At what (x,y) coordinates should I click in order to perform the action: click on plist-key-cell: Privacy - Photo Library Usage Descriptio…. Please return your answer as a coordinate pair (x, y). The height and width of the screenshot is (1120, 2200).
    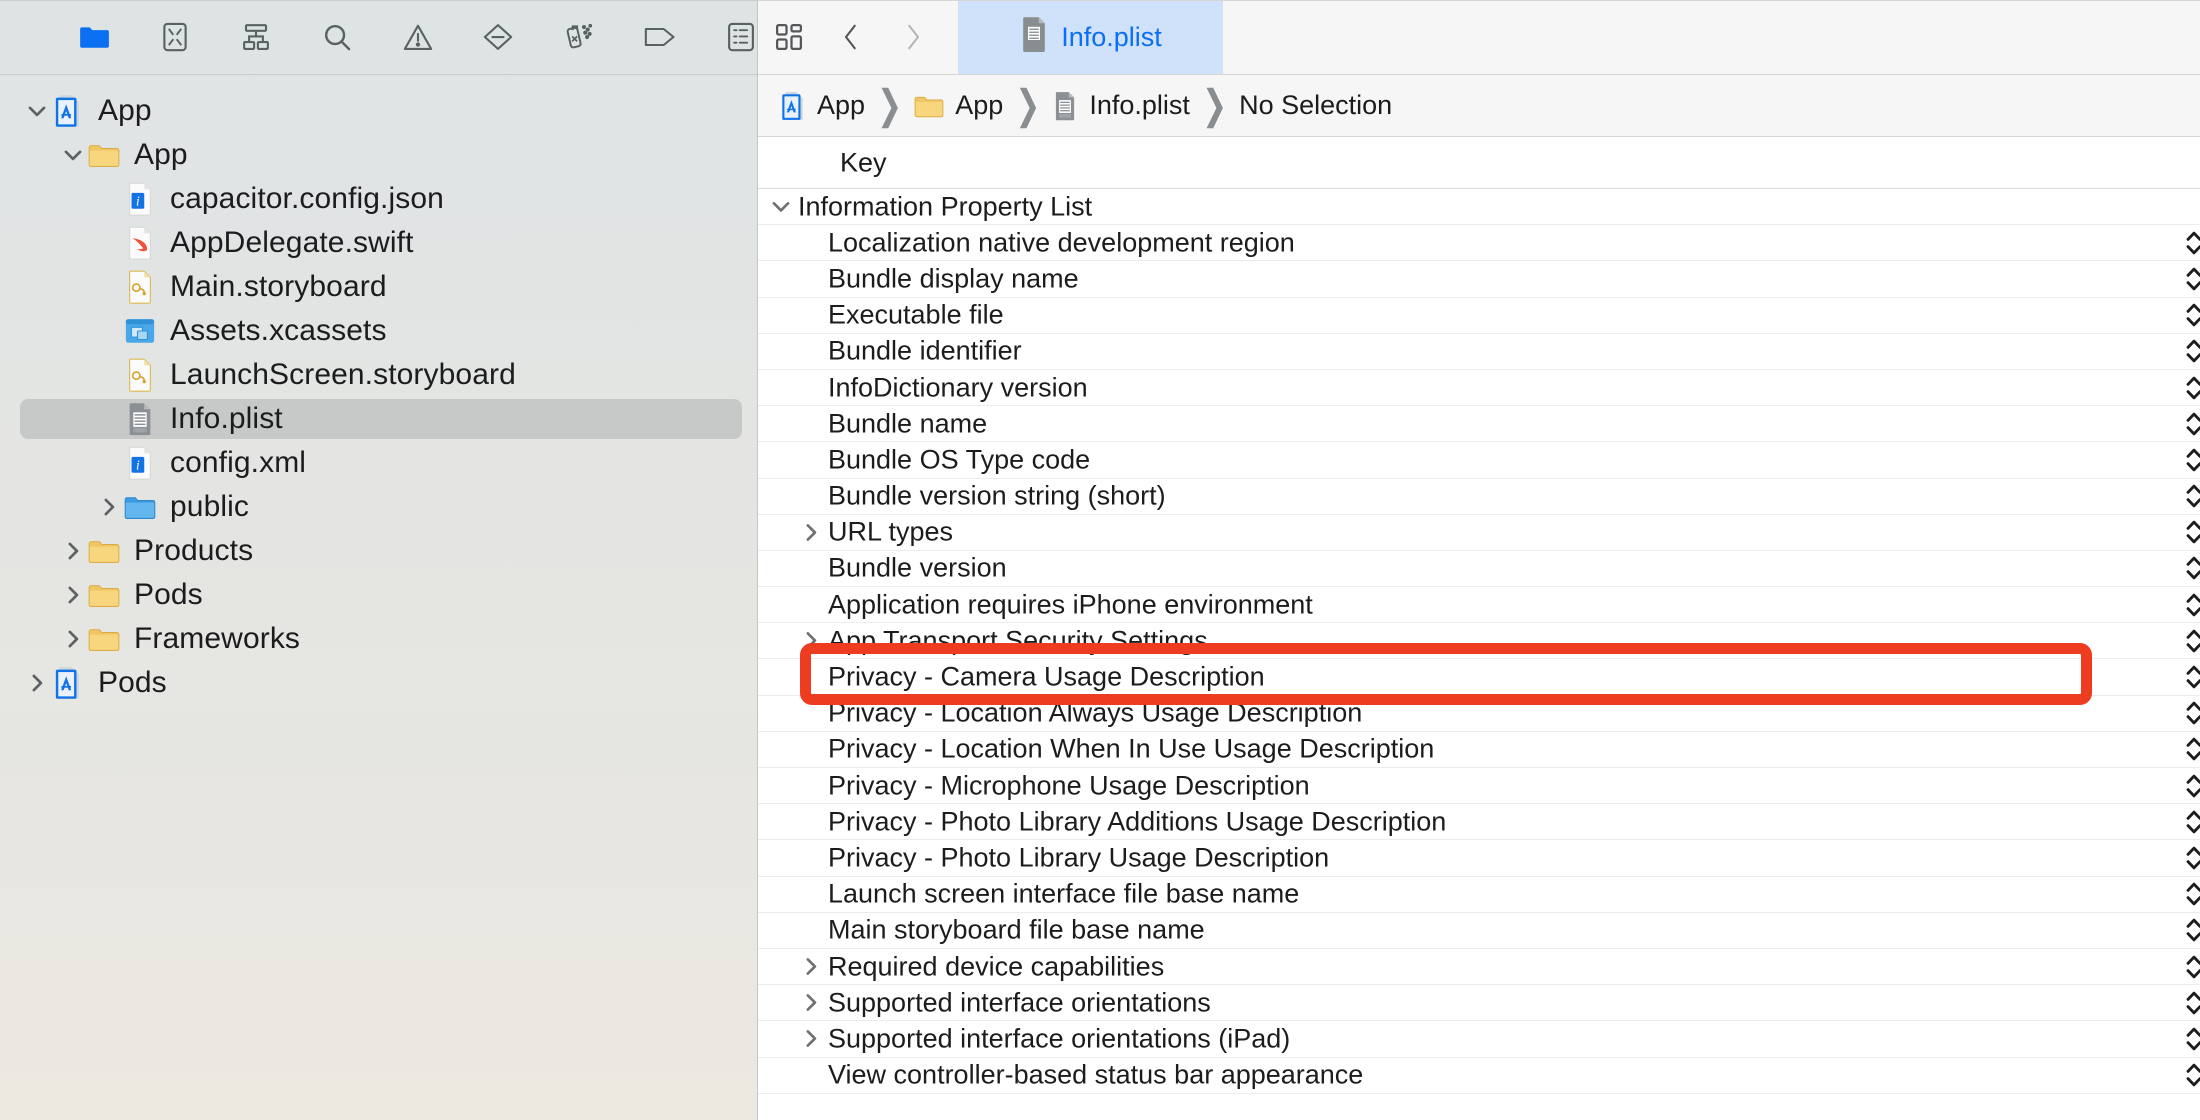
    Looking at the image, I should click on (1043, 857).